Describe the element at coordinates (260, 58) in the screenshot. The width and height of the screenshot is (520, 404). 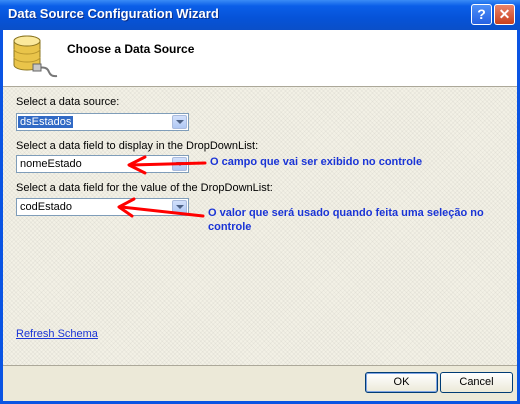
I see `wizard-header: Choose a Data Source` at that location.